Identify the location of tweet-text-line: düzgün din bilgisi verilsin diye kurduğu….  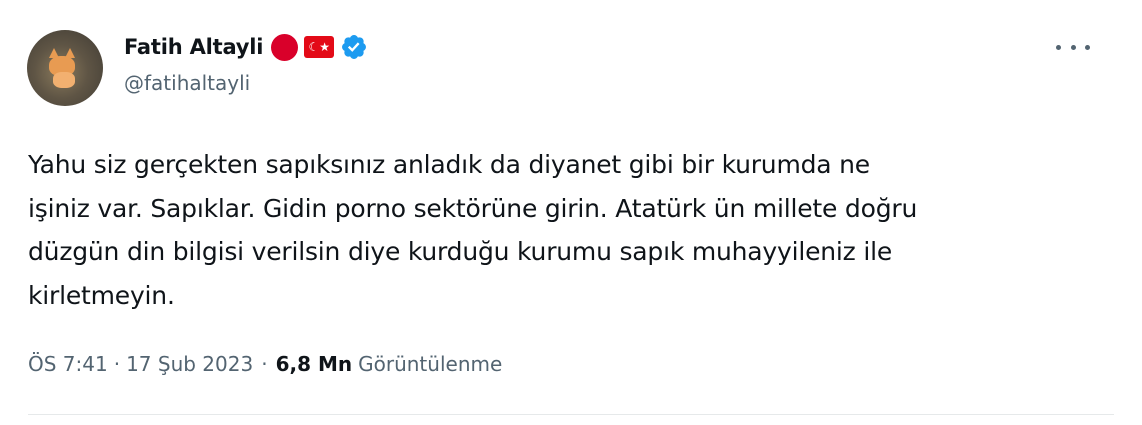
(460, 251).